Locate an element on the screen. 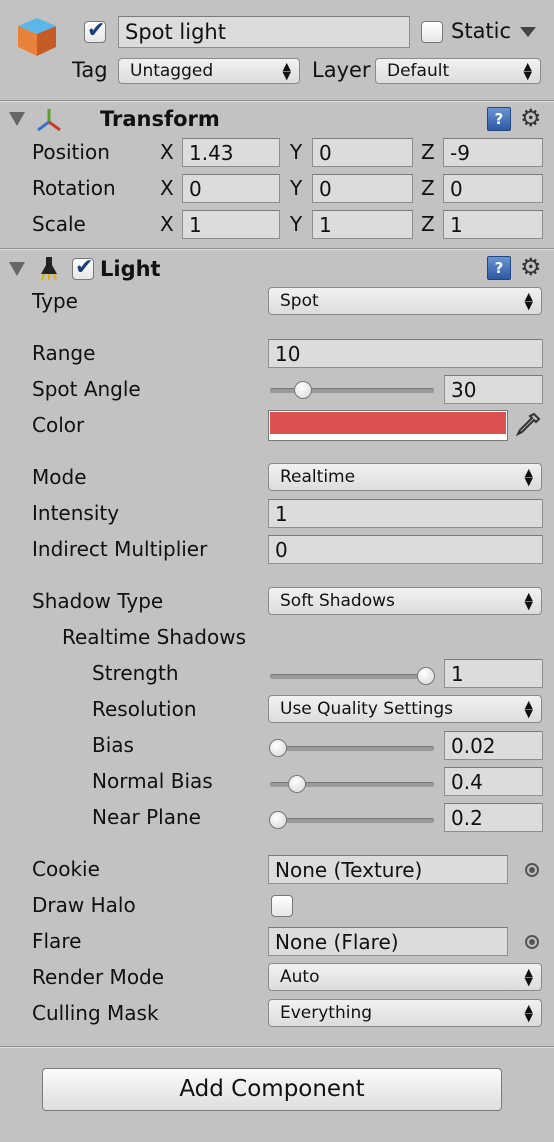 The image size is (554, 1142). normal-bias-label: Normal Bias is located at coordinates (152, 781).